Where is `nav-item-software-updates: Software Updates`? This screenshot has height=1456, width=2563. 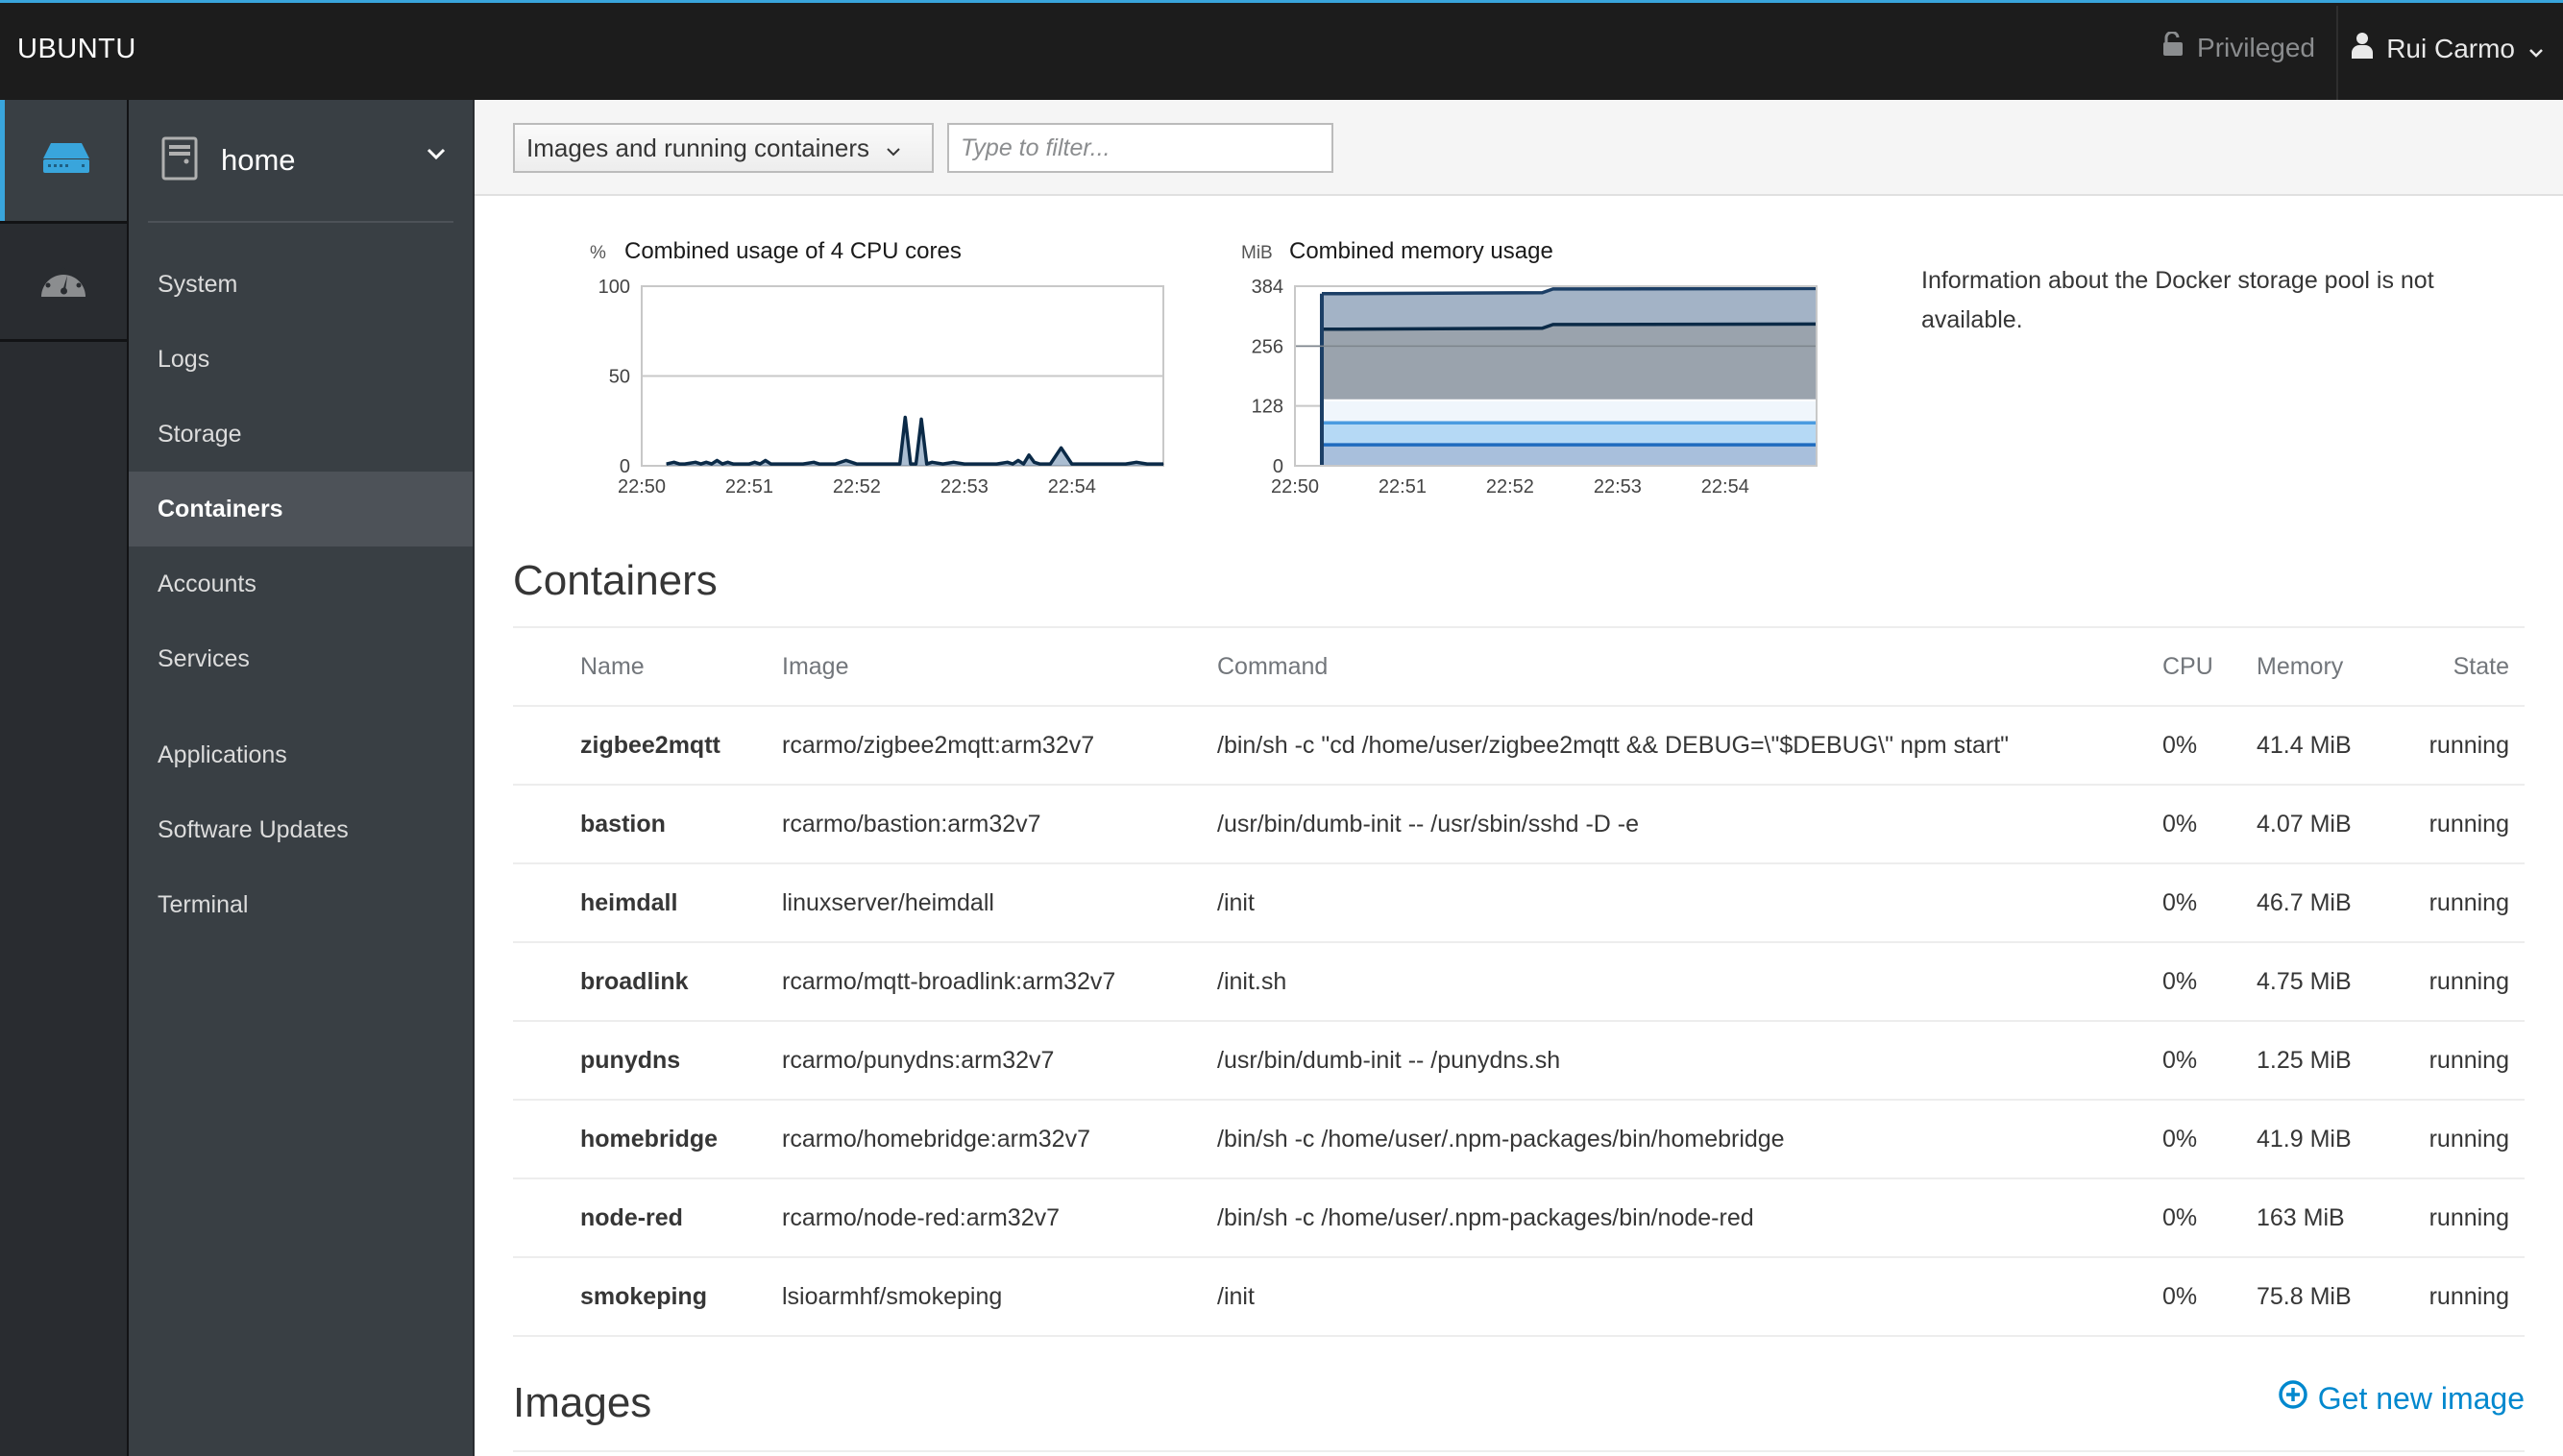 nav-item-software-updates: Software Updates is located at coordinates (301, 830).